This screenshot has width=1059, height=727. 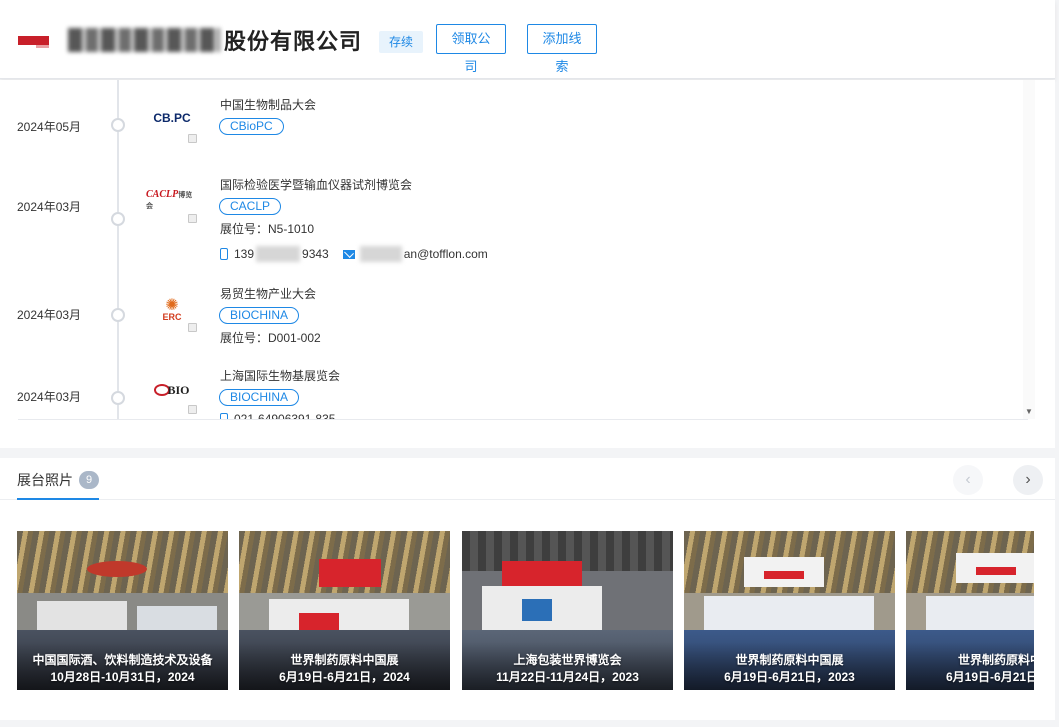 I want to click on email-suffix: an@tofflon.com, so click(x=446, y=254).